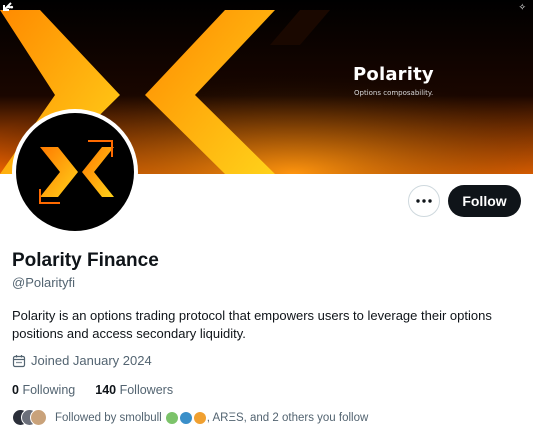 The height and width of the screenshot is (432, 533). What do you see at coordinates (199, 417) in the screenshot?
I see `orange-emoji-icon` at bounding box center [199, 417].